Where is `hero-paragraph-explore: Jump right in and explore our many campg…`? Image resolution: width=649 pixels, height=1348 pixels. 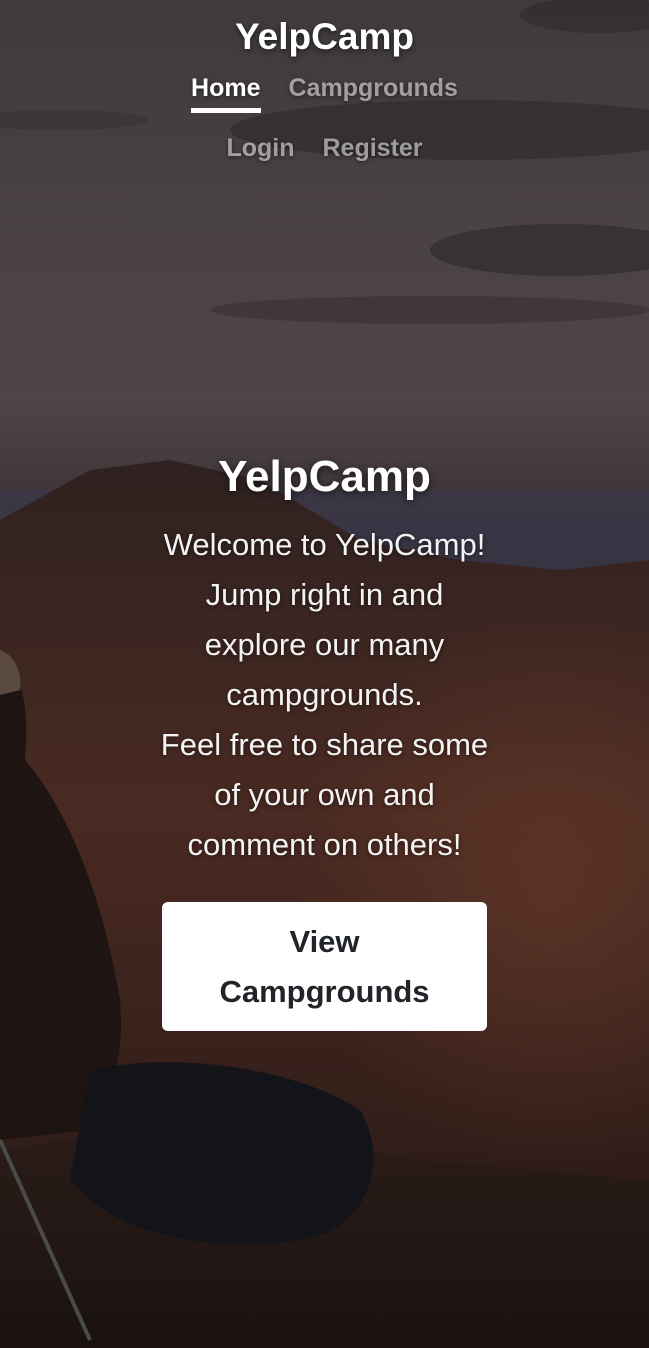 hero-paragraph-explore: Jump right in and explore our many campg… is located at coordinates (324, 644).